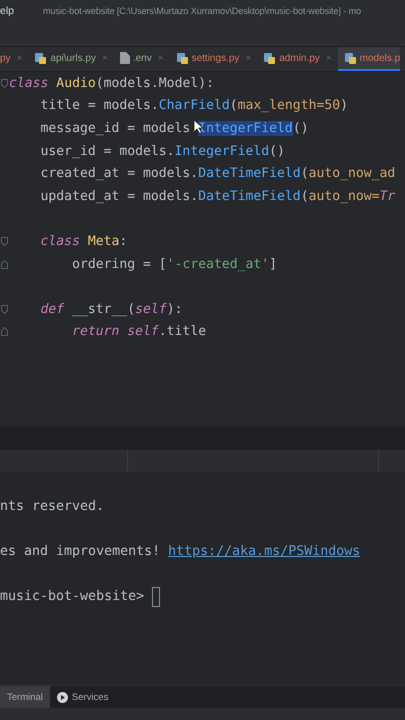  What do you see at coordinates (202, 11) in the screenshot?
I see `window-title: music-bot-website [C:\Users\Murtazo Xurramov\Desktop\music-bot-website] - mo` at bounding box center [202, 11].